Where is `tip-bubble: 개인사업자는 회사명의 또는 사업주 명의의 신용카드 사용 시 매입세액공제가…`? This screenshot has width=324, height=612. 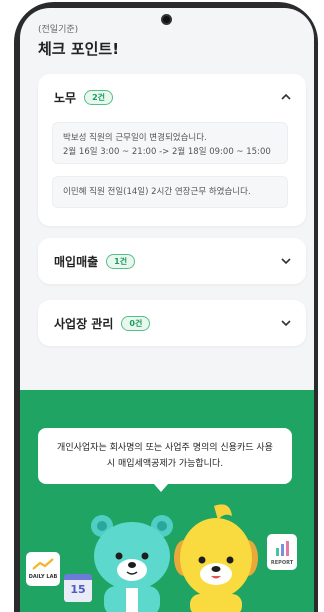 tip-bubble: 개인사업자는 회사명의 또는 사업주 명의의 신용카드 사용 시 매입세액공제가… is located at coordinates (165, 456).